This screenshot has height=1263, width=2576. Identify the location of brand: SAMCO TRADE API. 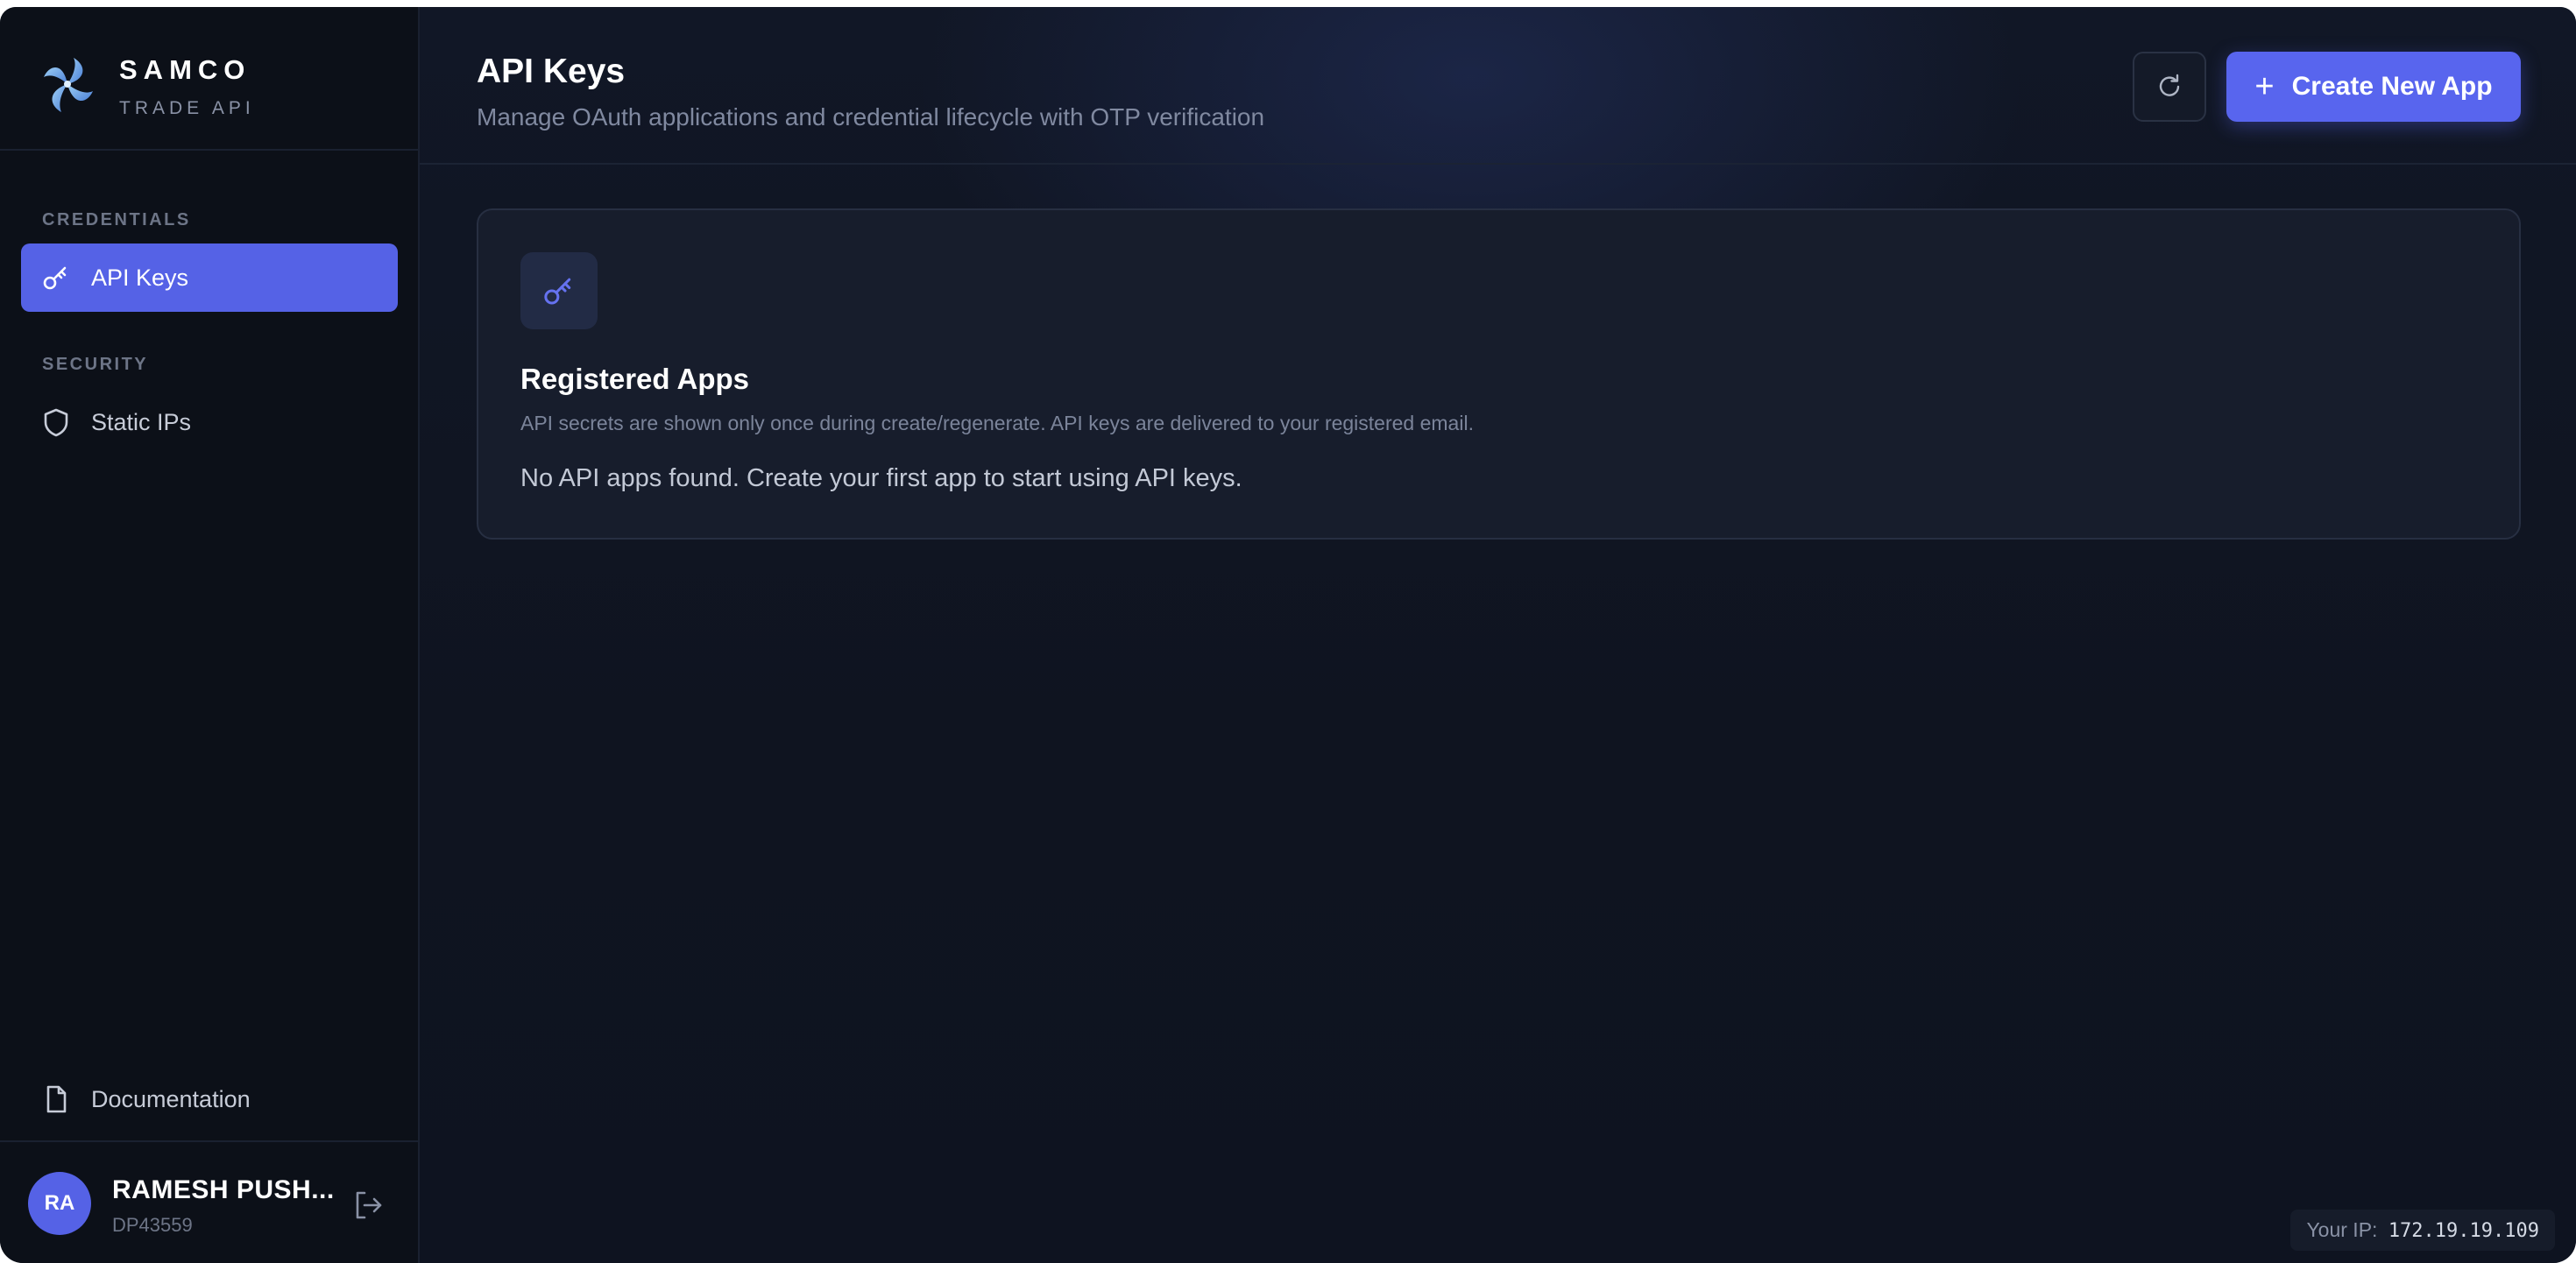
(209, 79).